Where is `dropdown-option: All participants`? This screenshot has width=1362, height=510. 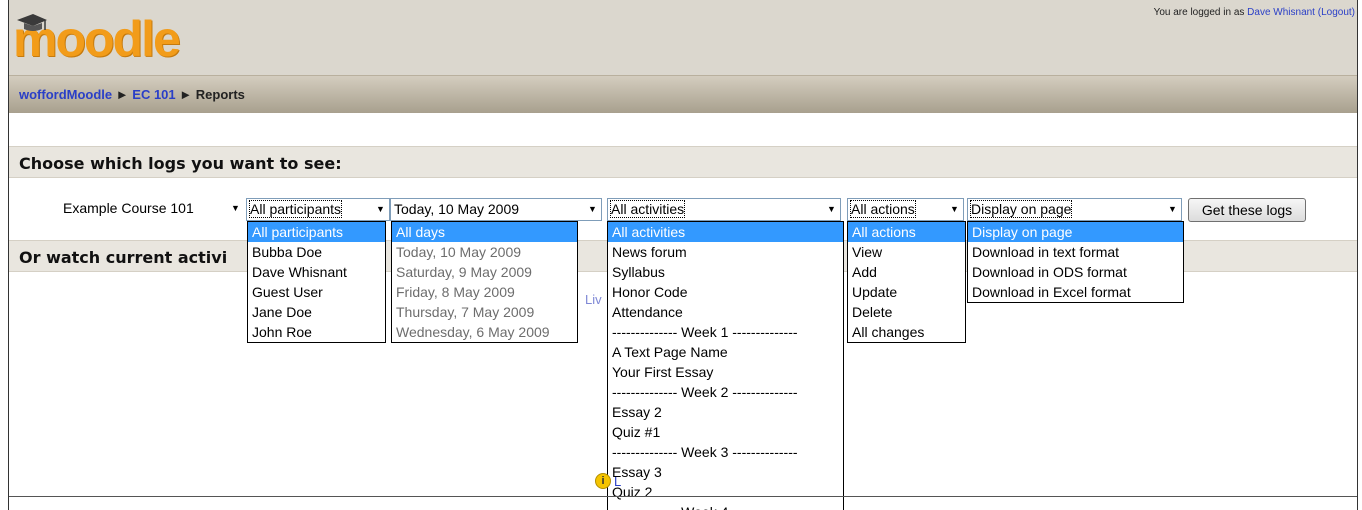
dropdown-option: All participants is located at coordinates (316, 232).